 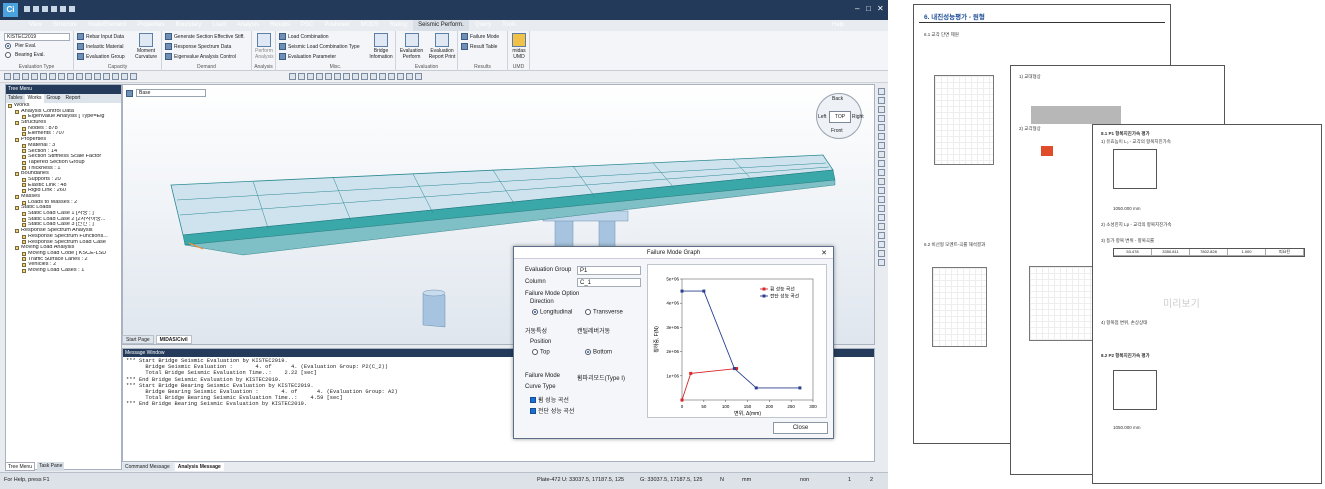 What do you see at coordinates (746, 480) in the screenshot?
I see `unit-length-select: mm` at bounding box center [746, 480].